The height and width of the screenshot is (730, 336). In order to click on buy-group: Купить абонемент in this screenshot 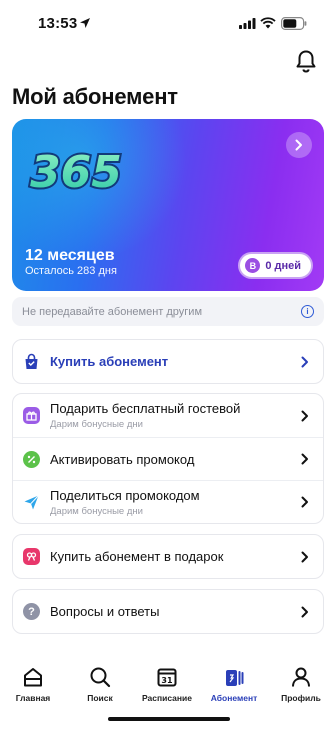, I will do `click(168, 361)`.